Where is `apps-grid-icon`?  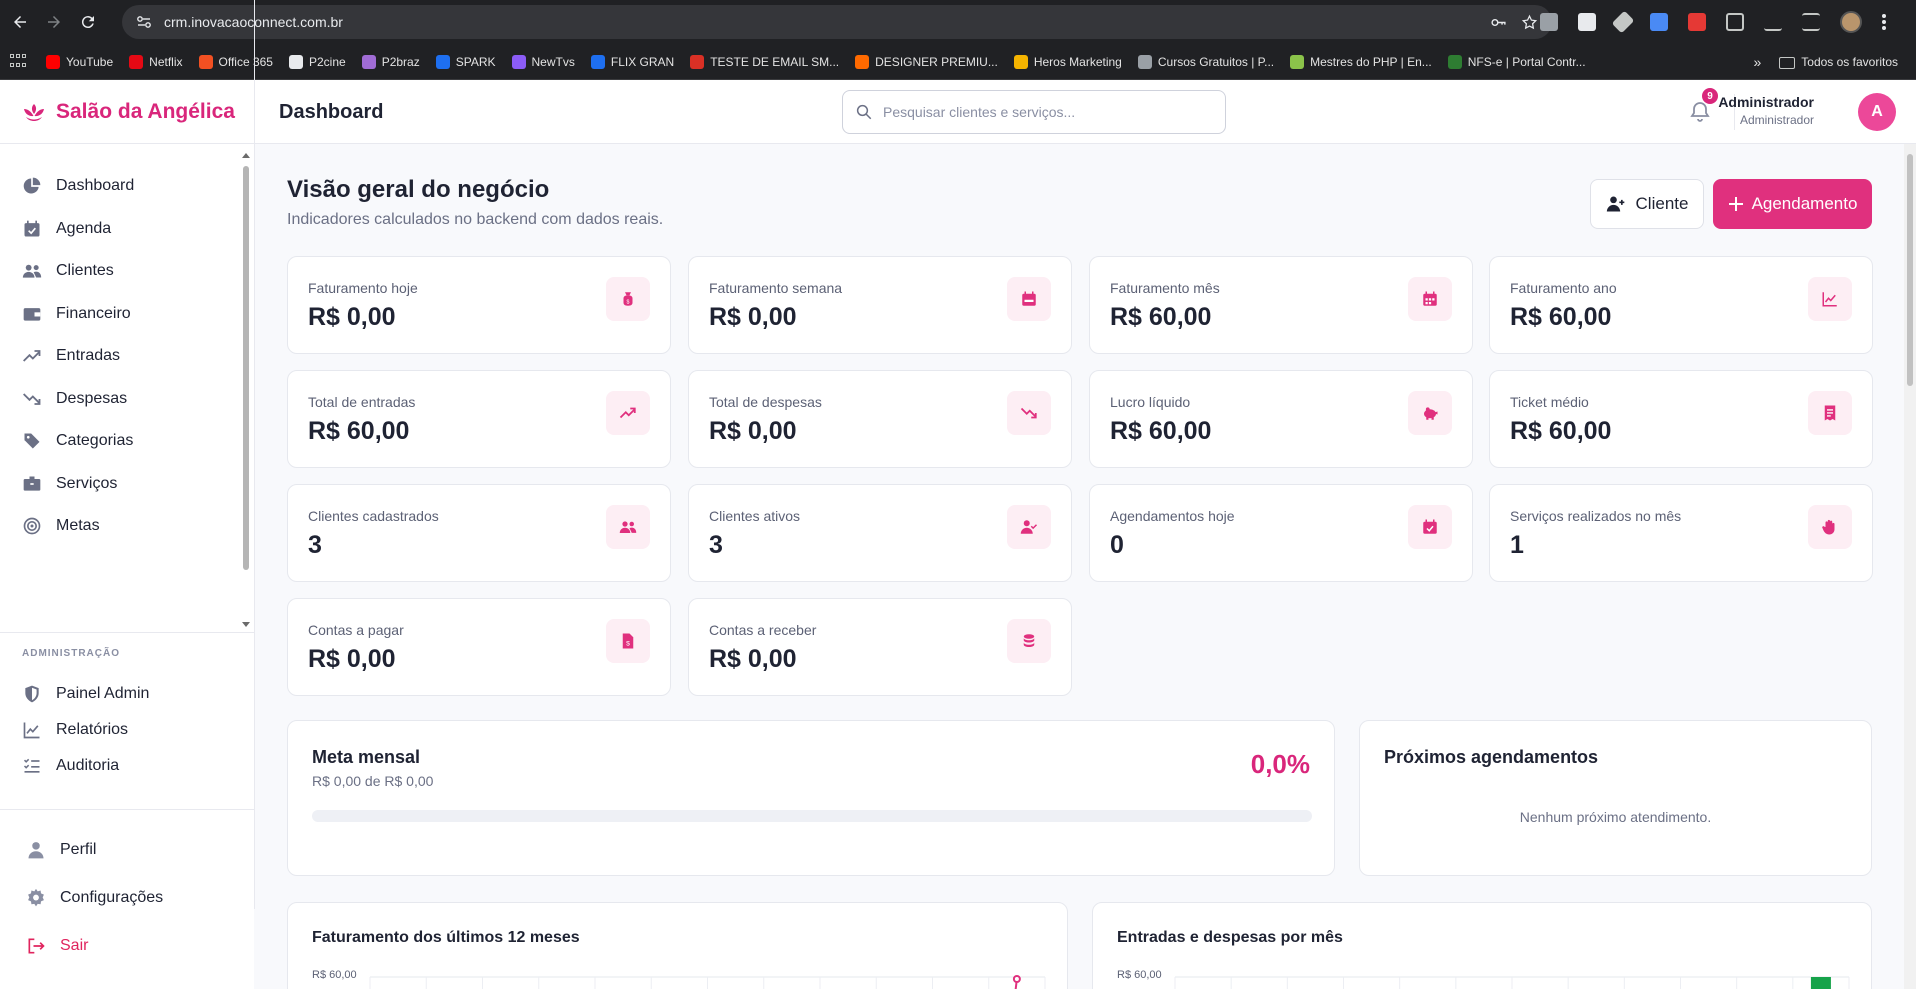 apps-grid-icon is located at coordinates (18, 61).